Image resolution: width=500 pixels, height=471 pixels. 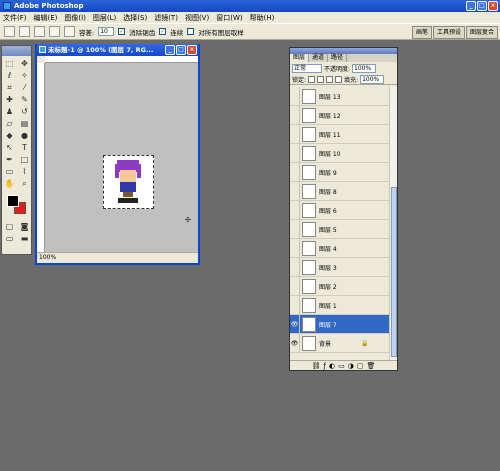 I want to click on contiguous-checkbox: ✓, so click(x=163, y=31).